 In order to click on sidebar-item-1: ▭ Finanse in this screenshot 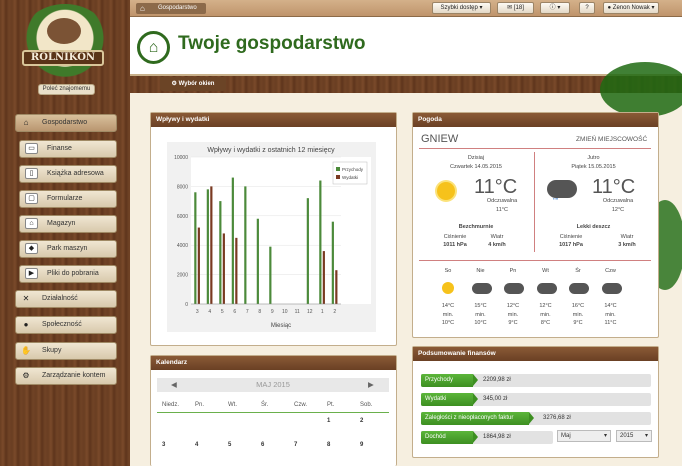, I will do `click(68, 149)`.